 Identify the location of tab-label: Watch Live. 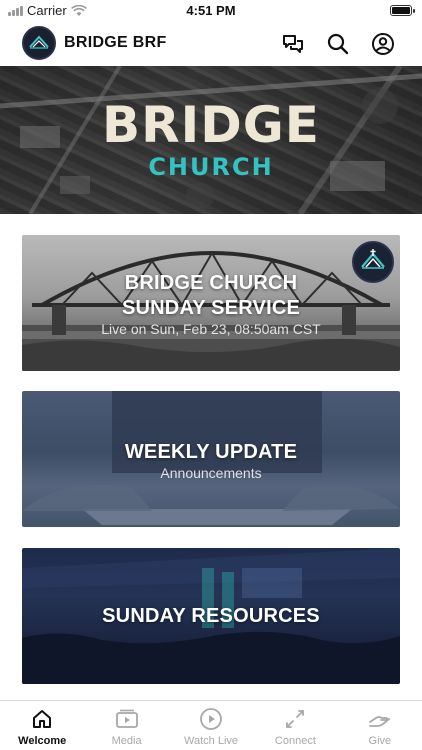
(211, 741).